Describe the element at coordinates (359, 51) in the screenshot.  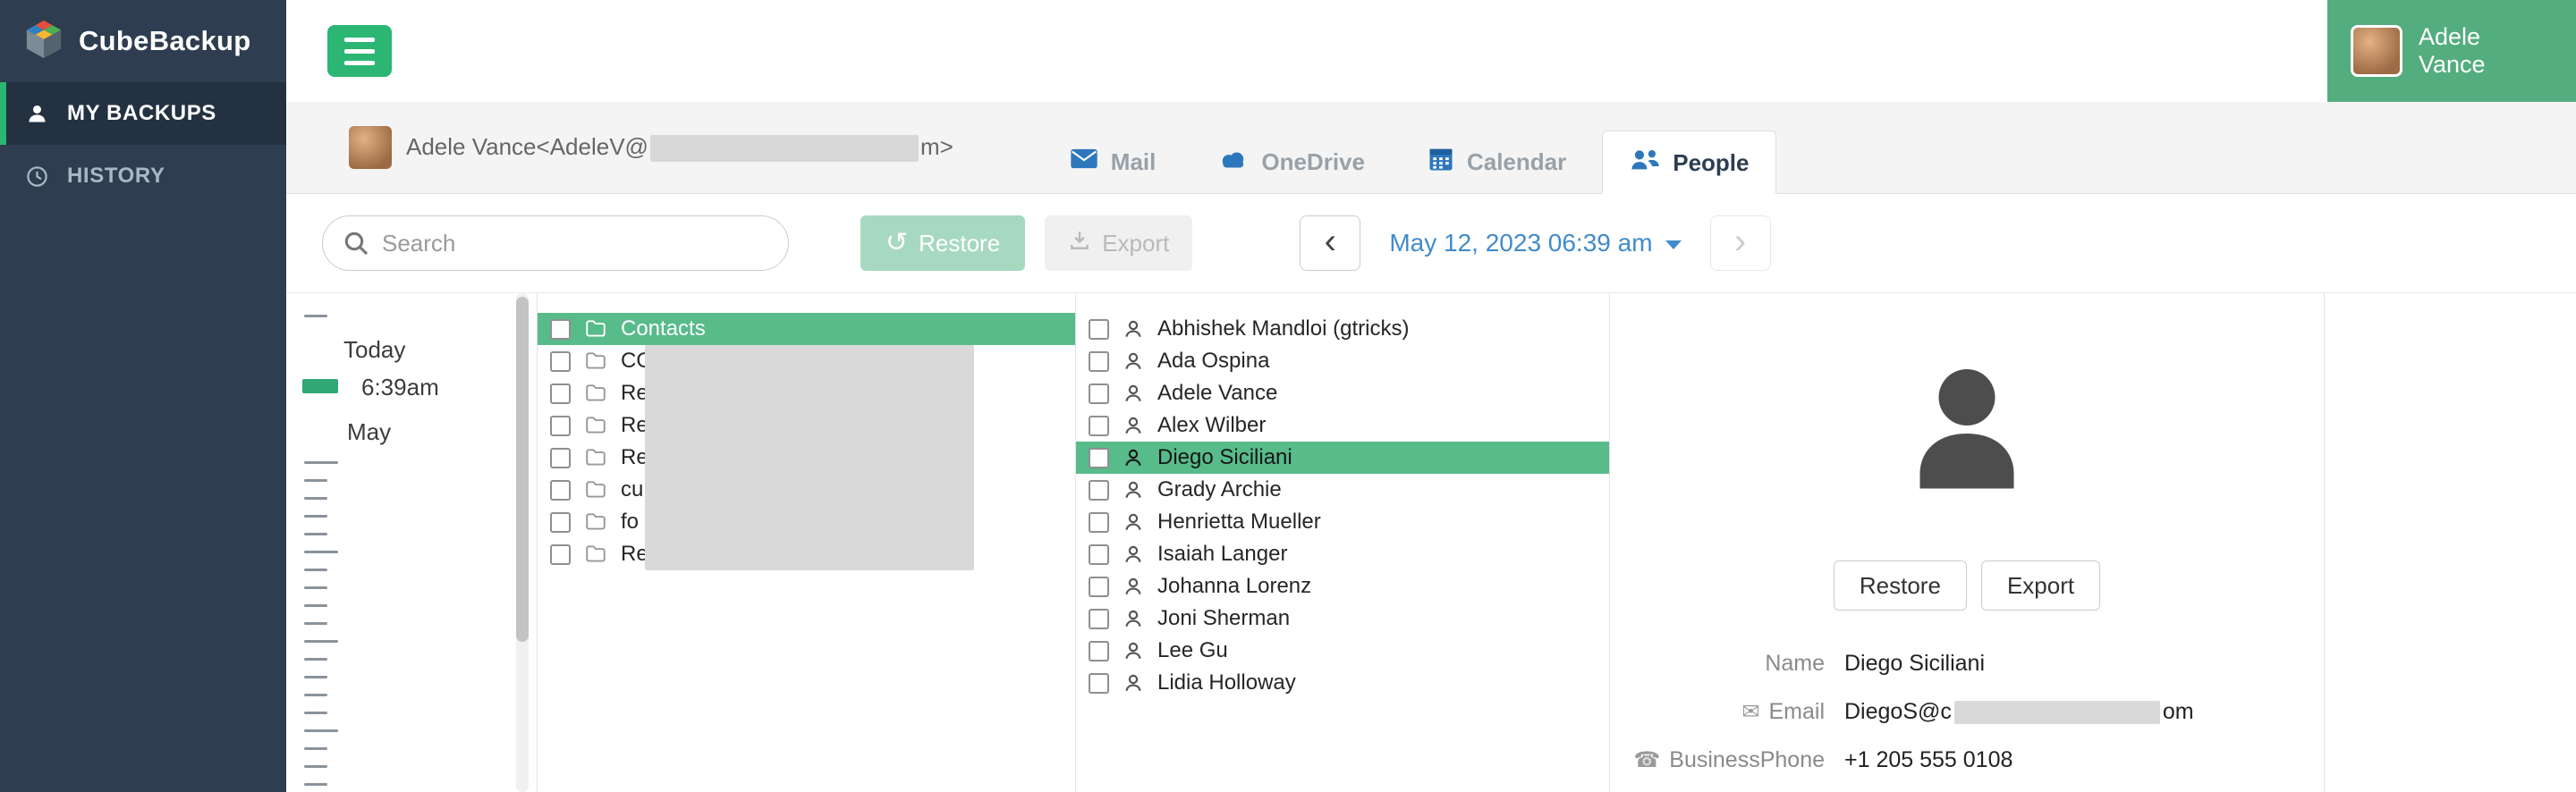
I see `menu-toggle-button` at that location.